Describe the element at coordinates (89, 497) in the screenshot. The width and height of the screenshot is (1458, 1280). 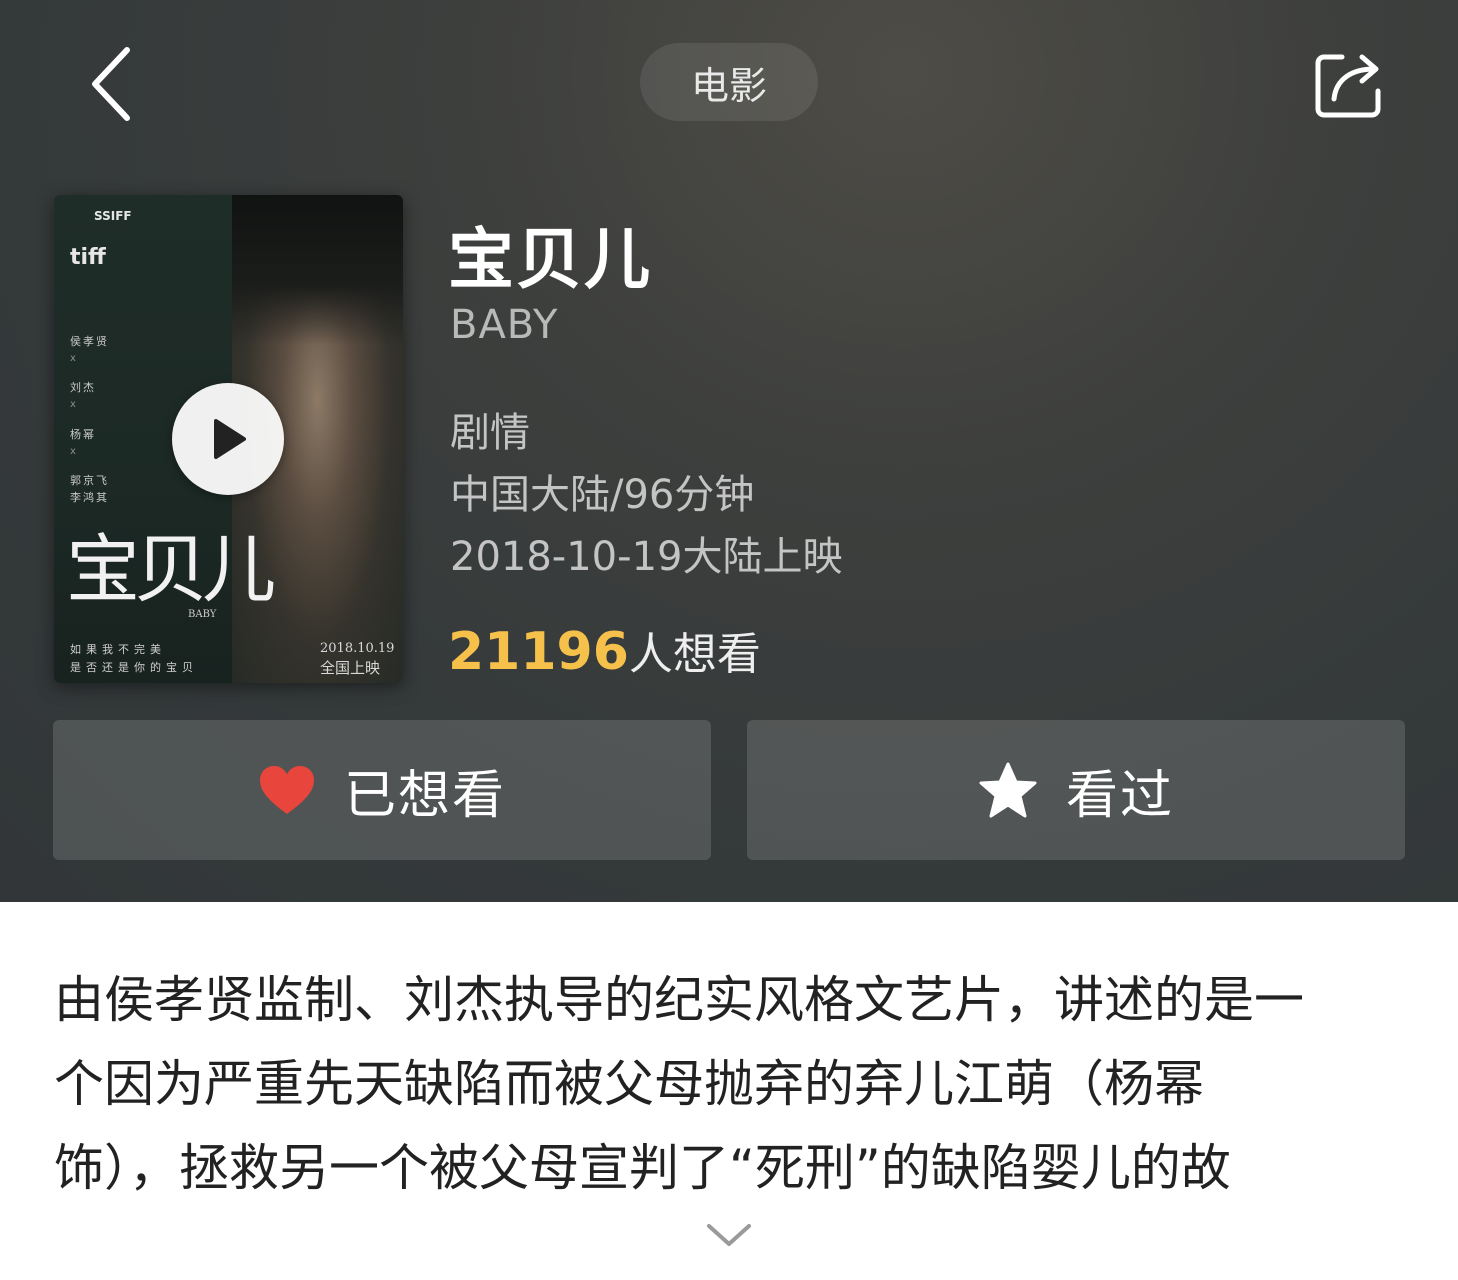
I see `poster-credit-5: 李鸿其` at that location.